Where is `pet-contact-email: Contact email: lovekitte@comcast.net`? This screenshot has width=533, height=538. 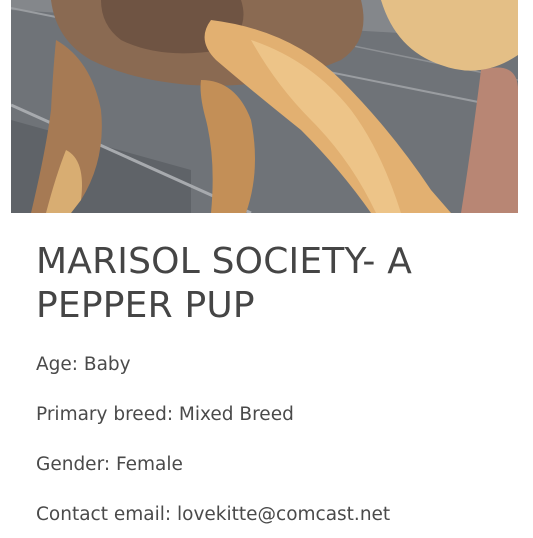 pet-contact-email: Contact email: lovekitte@comcast.net is located at coordinates (213, 514).